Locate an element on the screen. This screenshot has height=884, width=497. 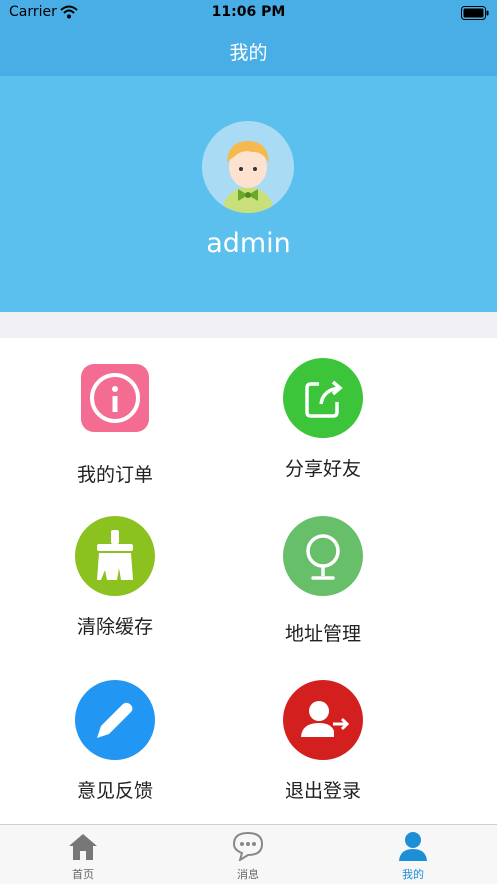
tab-label: 我的 is located at coordinates (413, 874).